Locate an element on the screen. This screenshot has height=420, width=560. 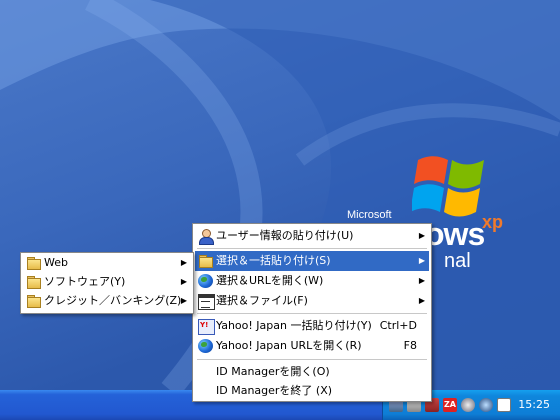
menu-item-label: Yahoo! Japan URLを開く(R) is located at coordinates (289, 345).